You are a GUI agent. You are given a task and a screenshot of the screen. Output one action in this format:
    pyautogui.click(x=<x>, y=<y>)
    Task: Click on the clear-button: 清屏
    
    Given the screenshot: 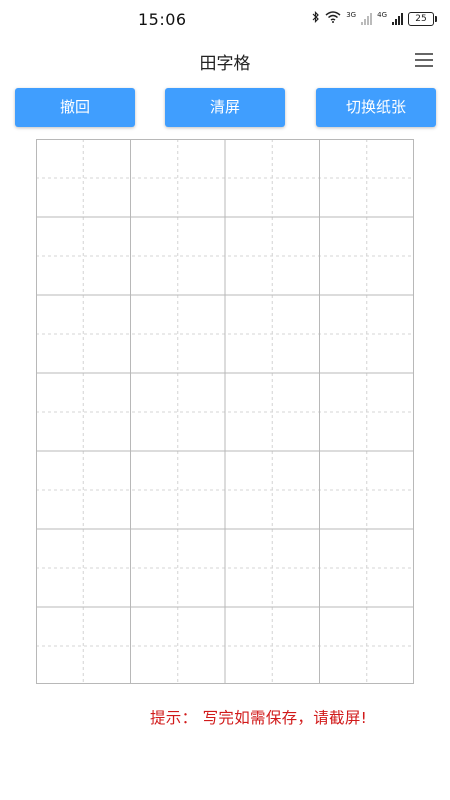 What is the action you would take?
    pyautogui.click(x=225, y=107)
    